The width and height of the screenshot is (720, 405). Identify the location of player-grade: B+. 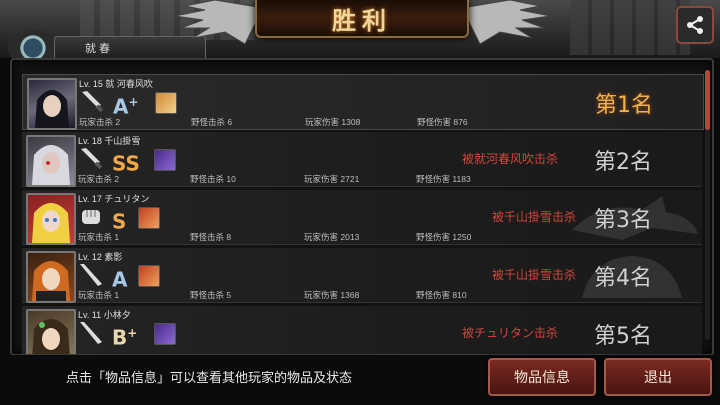
(124, 335).